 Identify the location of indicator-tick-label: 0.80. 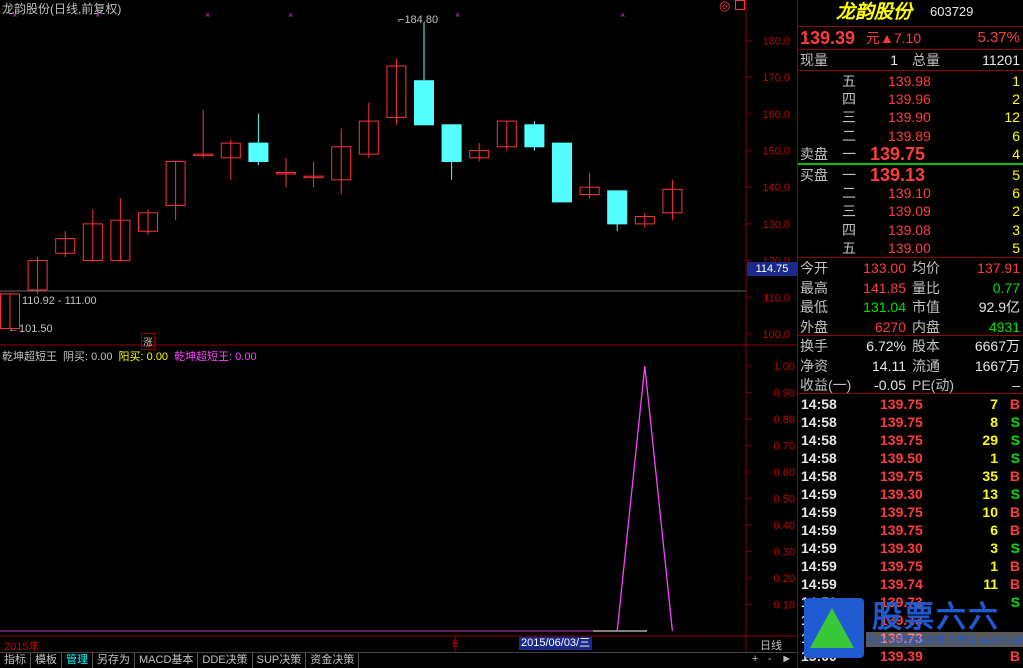
(784, 420).